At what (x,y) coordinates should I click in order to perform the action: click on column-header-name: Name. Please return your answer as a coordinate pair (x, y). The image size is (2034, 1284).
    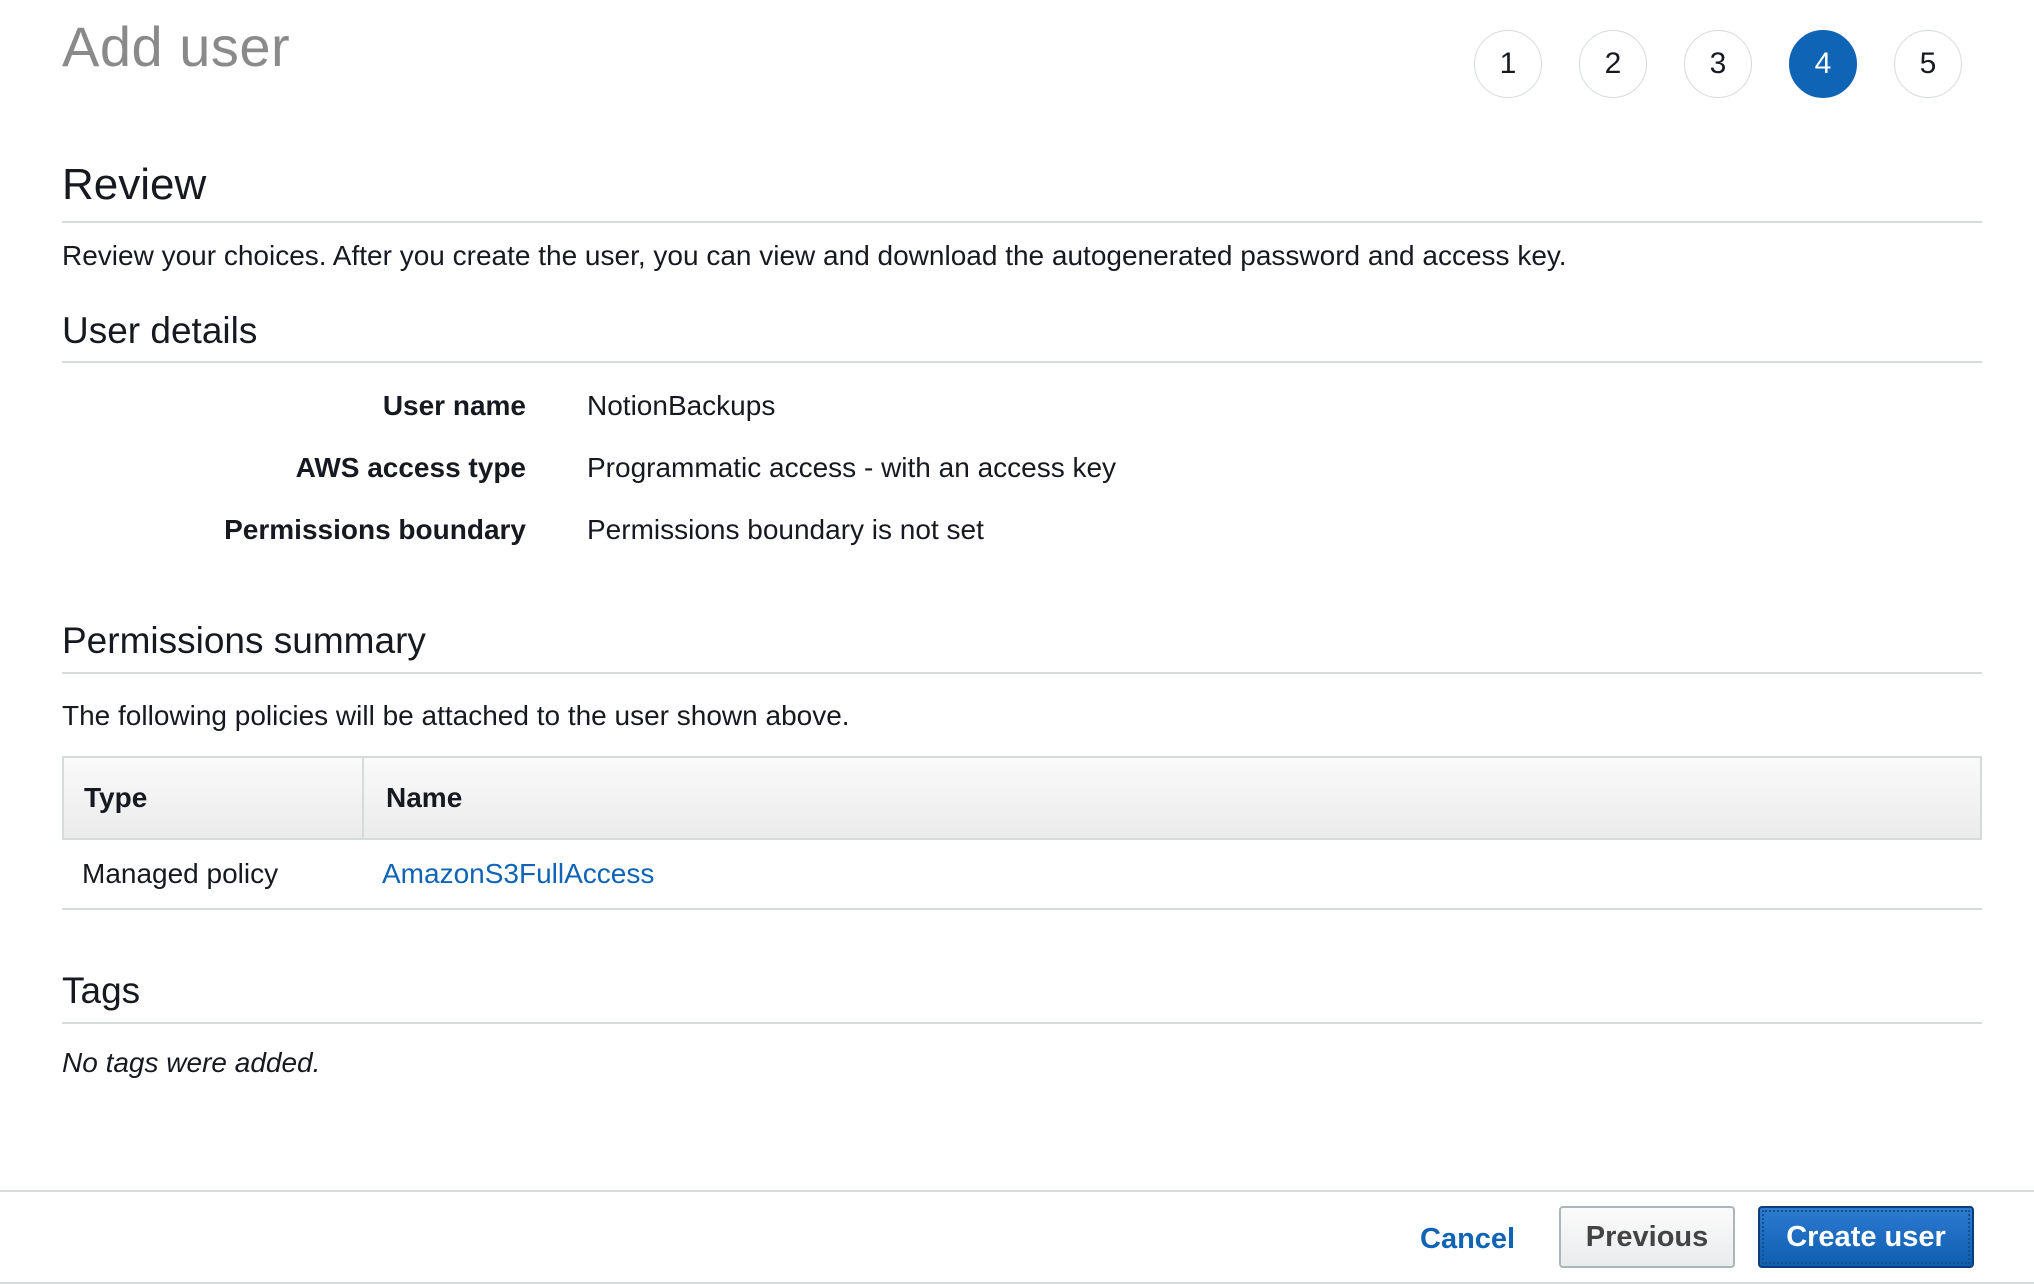
    Looking at the image, I should click on (413, 798).